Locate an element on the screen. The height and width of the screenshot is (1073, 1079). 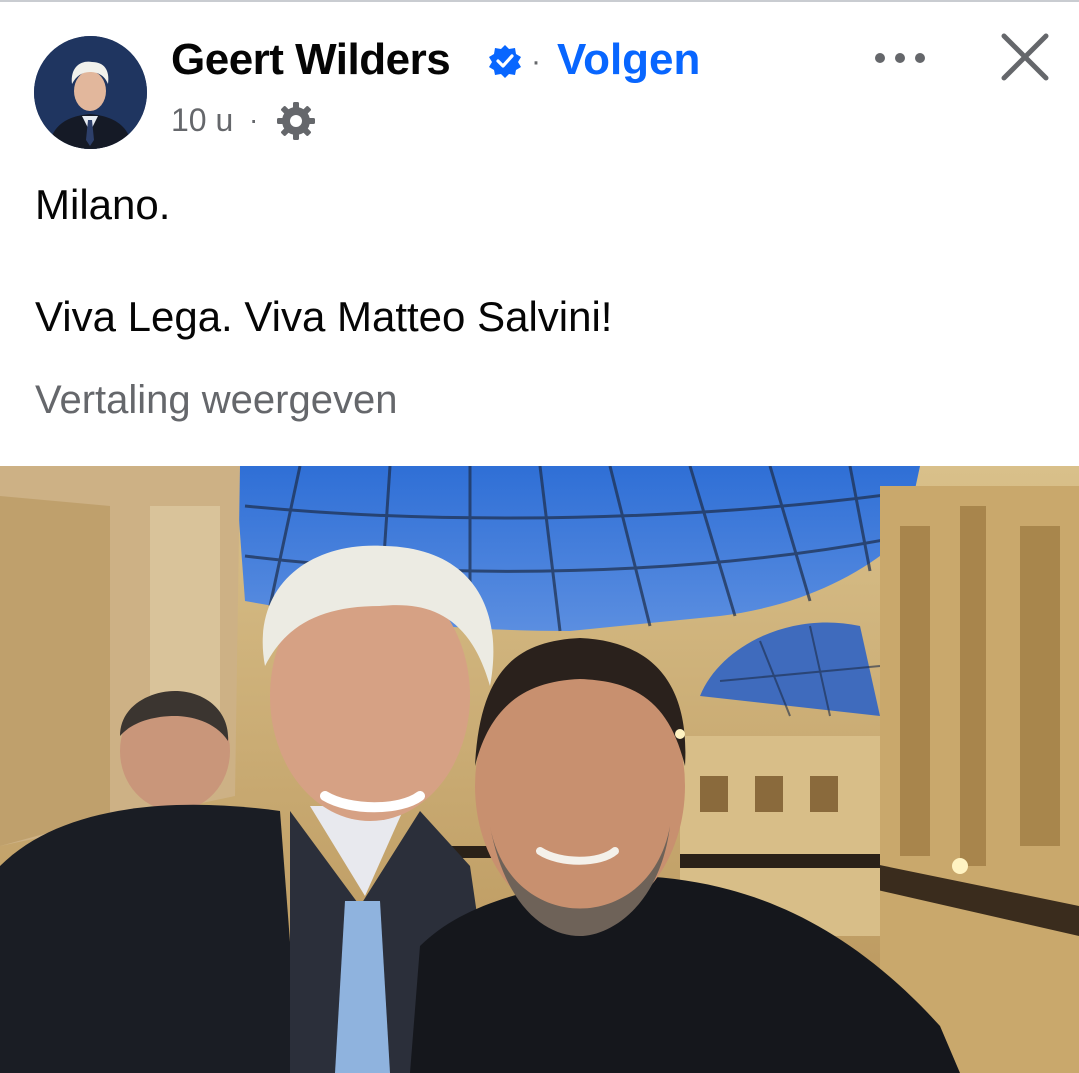
post-text-line: Milano. is located at coordinates (103, 204).